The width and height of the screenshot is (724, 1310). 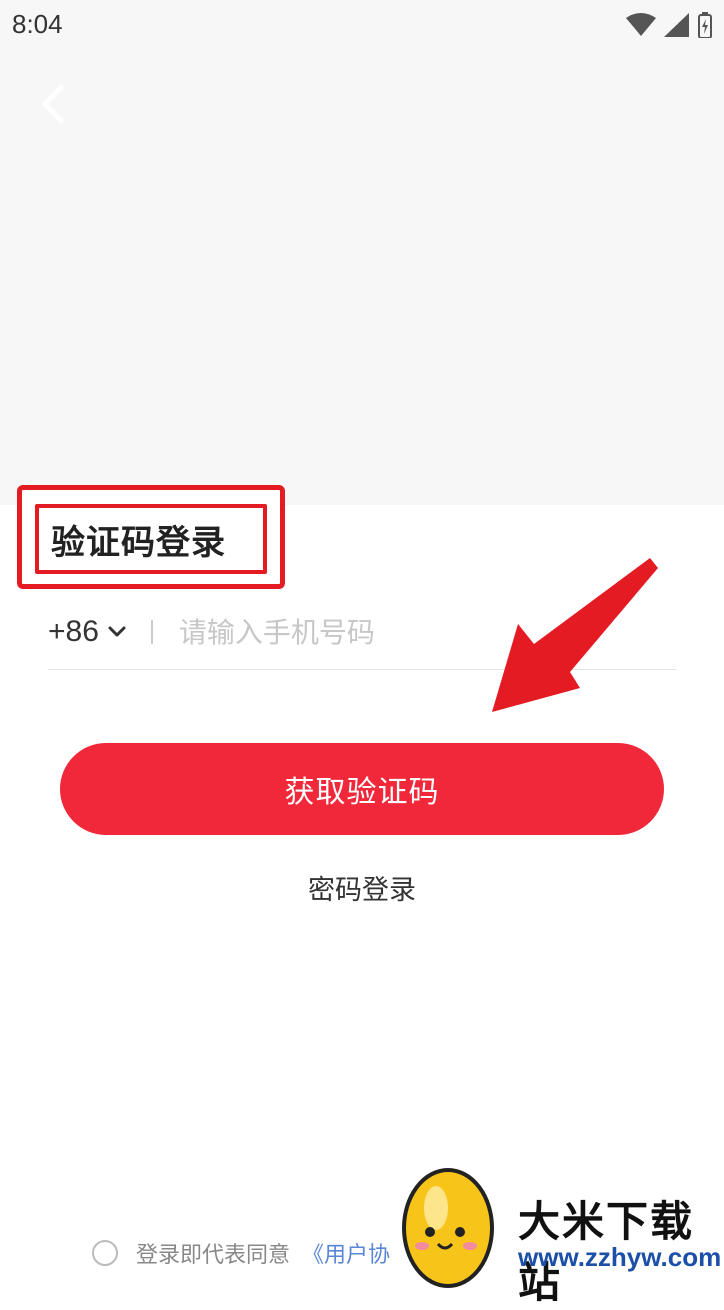 I want to click on cellular-icon, so click(x=676, y=25).